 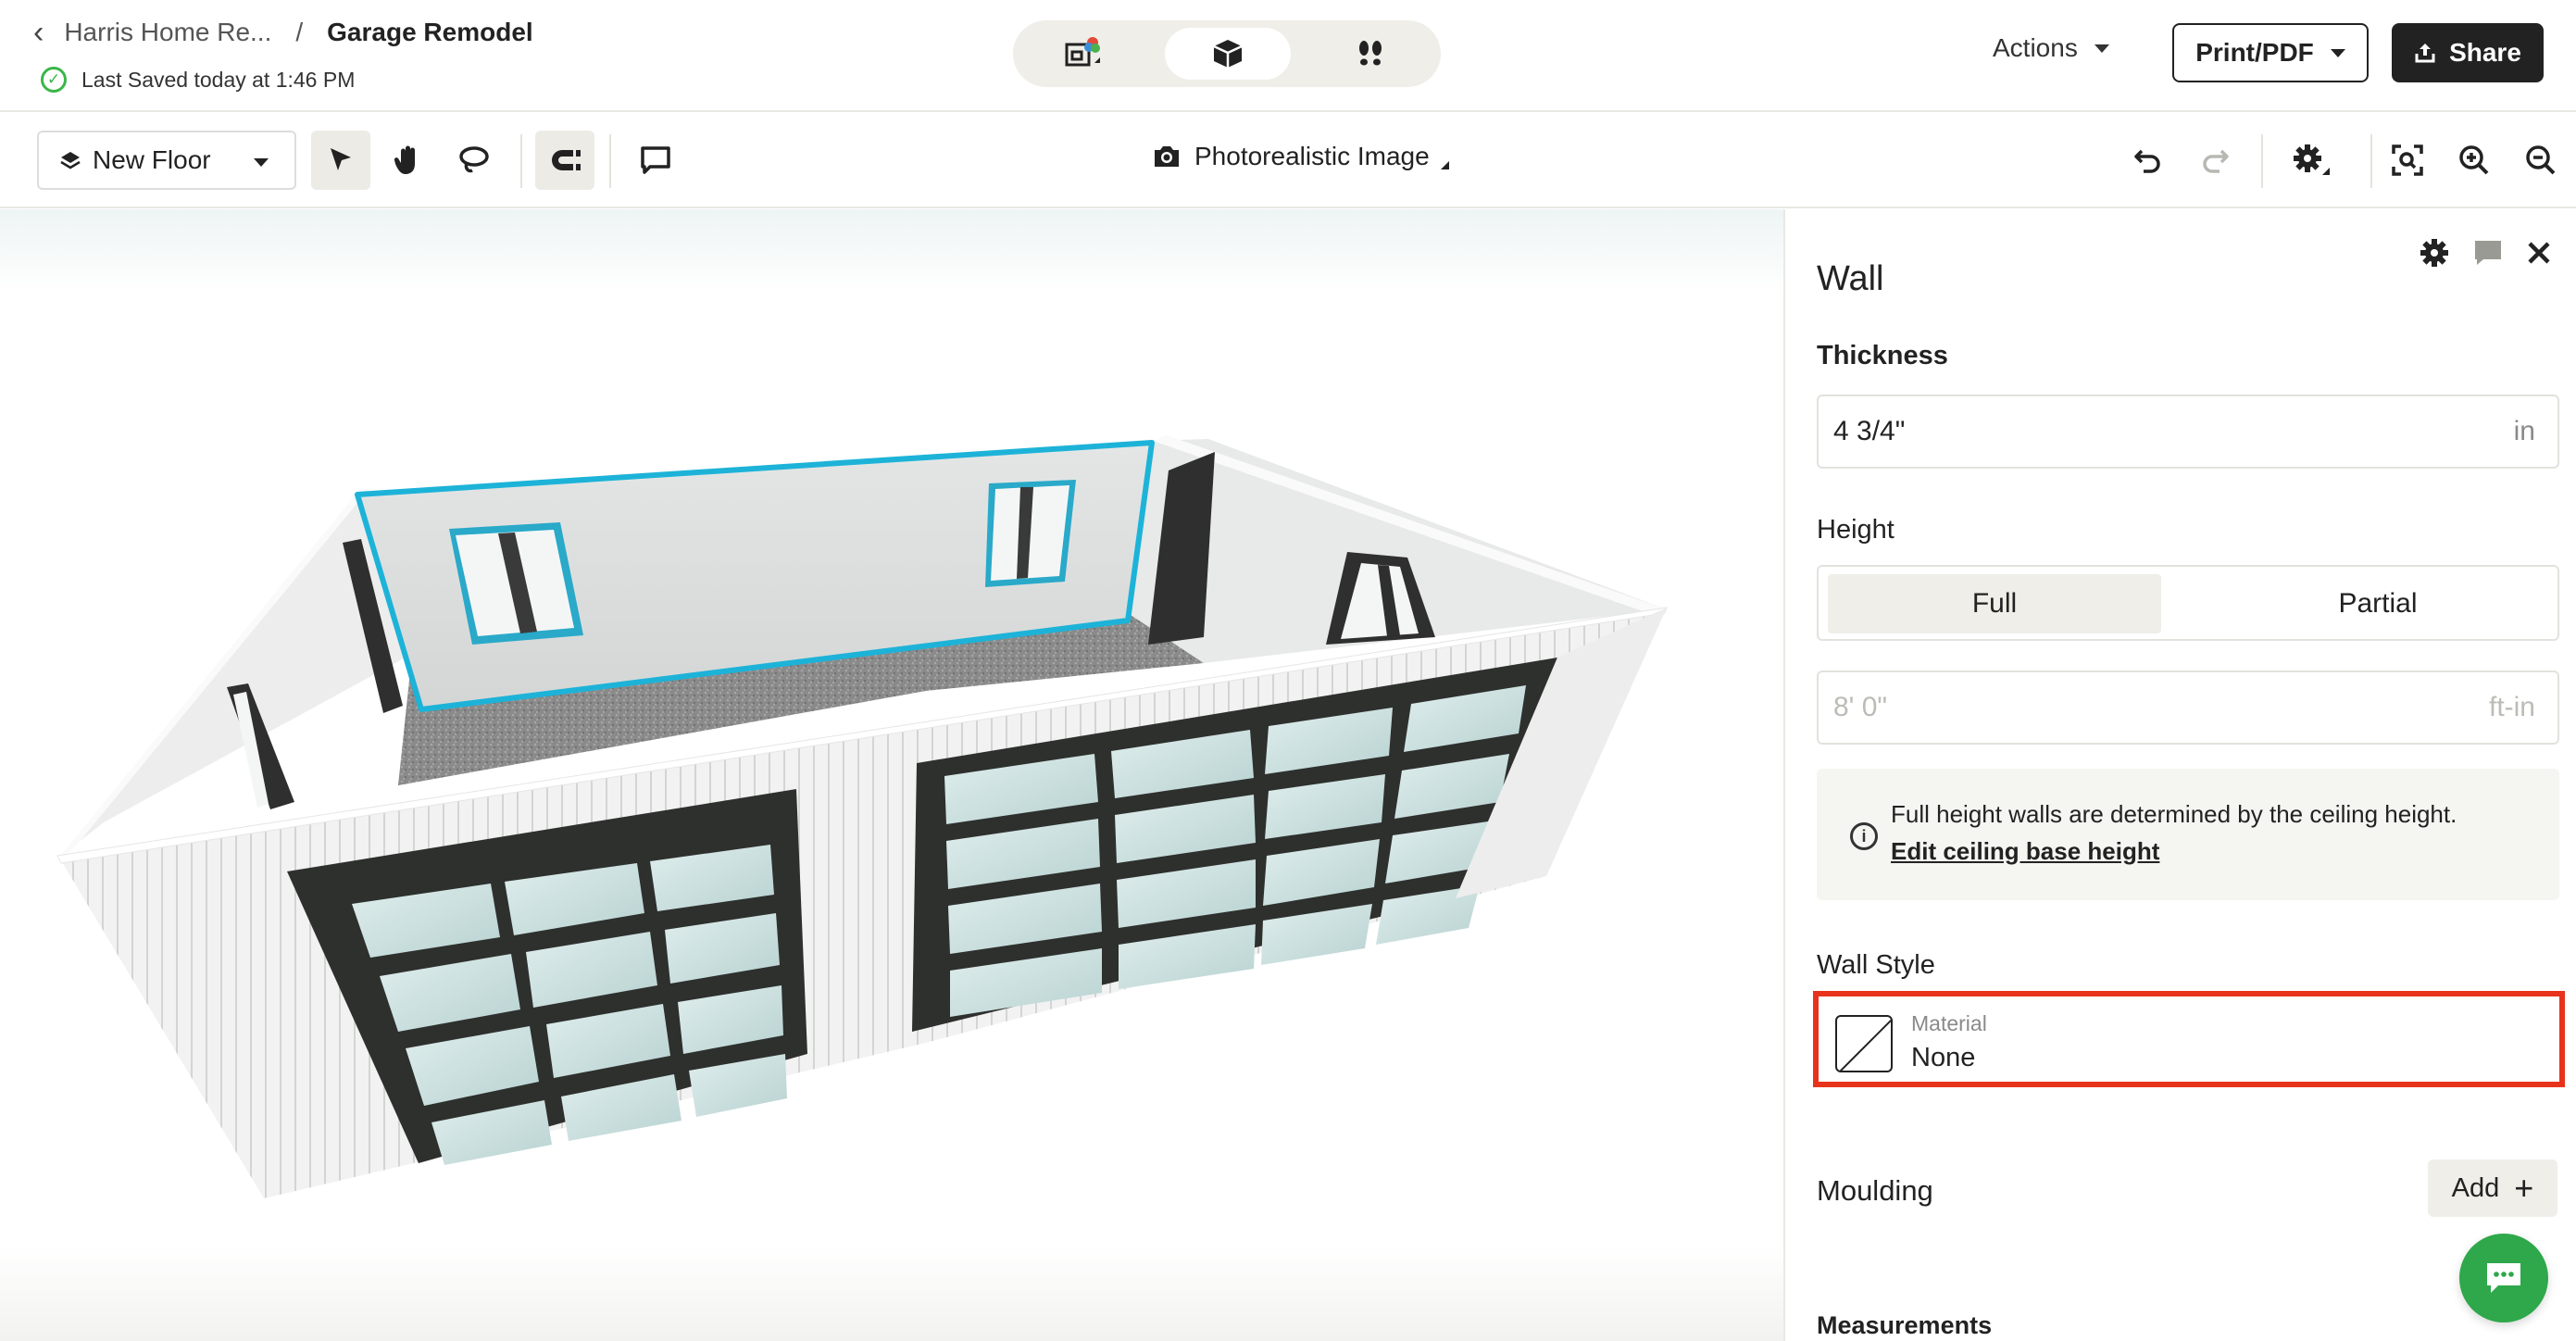 I want to click on footsteps-icon, so click(x=1370, y=53).